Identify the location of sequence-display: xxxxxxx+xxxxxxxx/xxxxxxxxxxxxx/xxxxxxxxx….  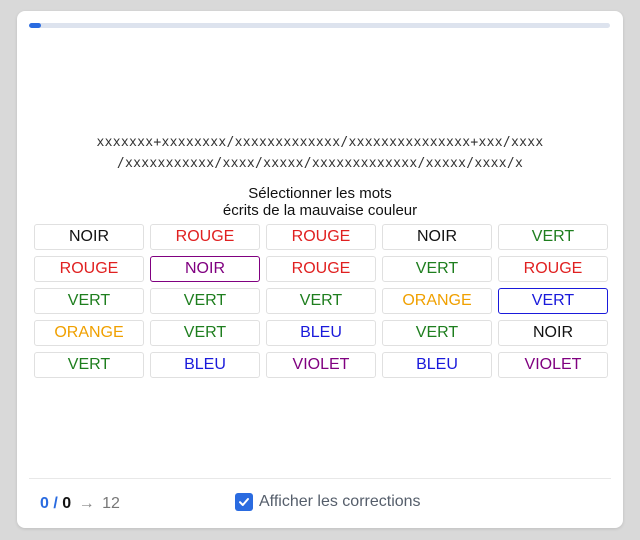
(320, 153).